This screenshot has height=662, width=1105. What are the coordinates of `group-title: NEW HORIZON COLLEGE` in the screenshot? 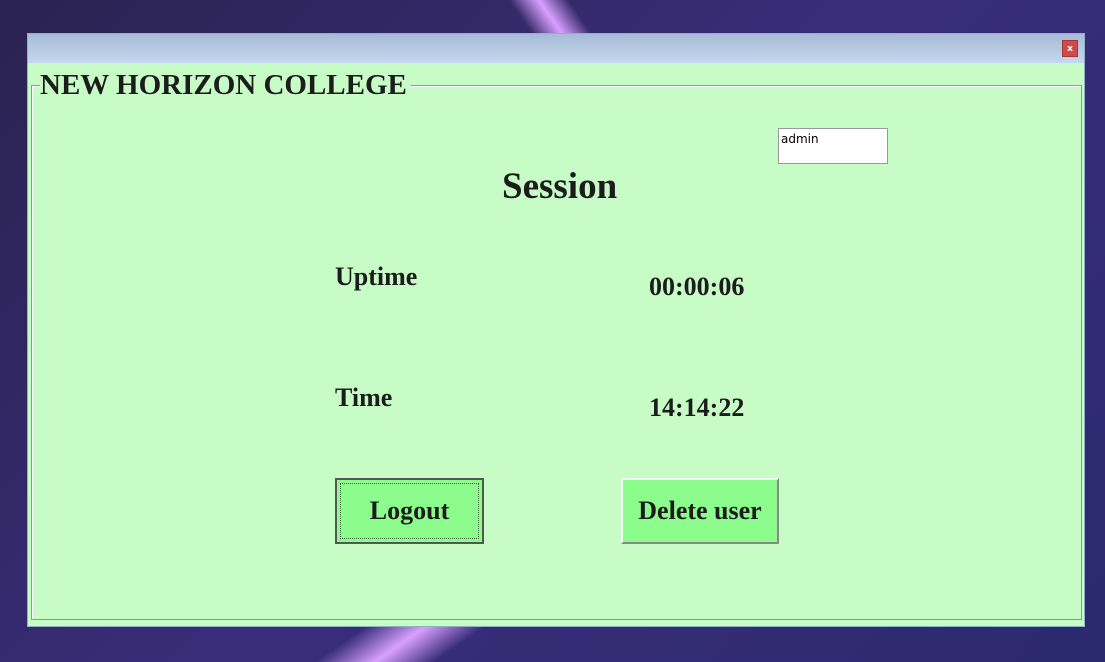 It's located at (225, 85).